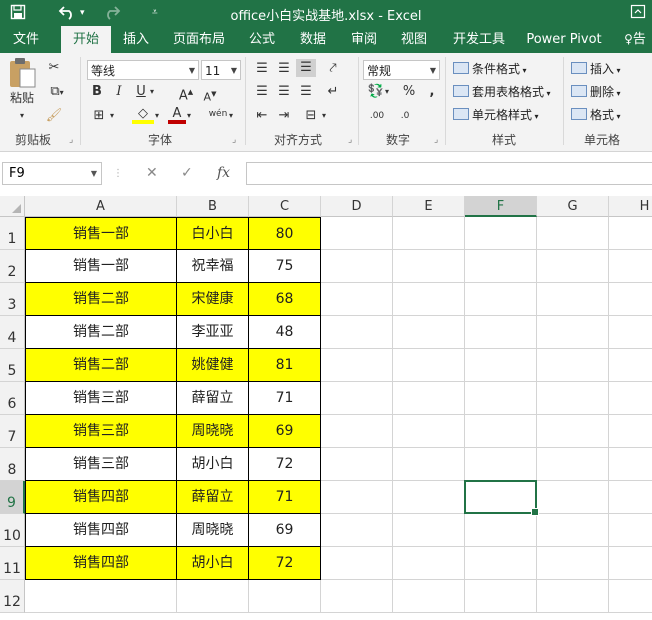 This screenshot has height=620, width=652. Describe the element at coordinates (429, 563) in the screenshot. I see `cell-e11` at that location.